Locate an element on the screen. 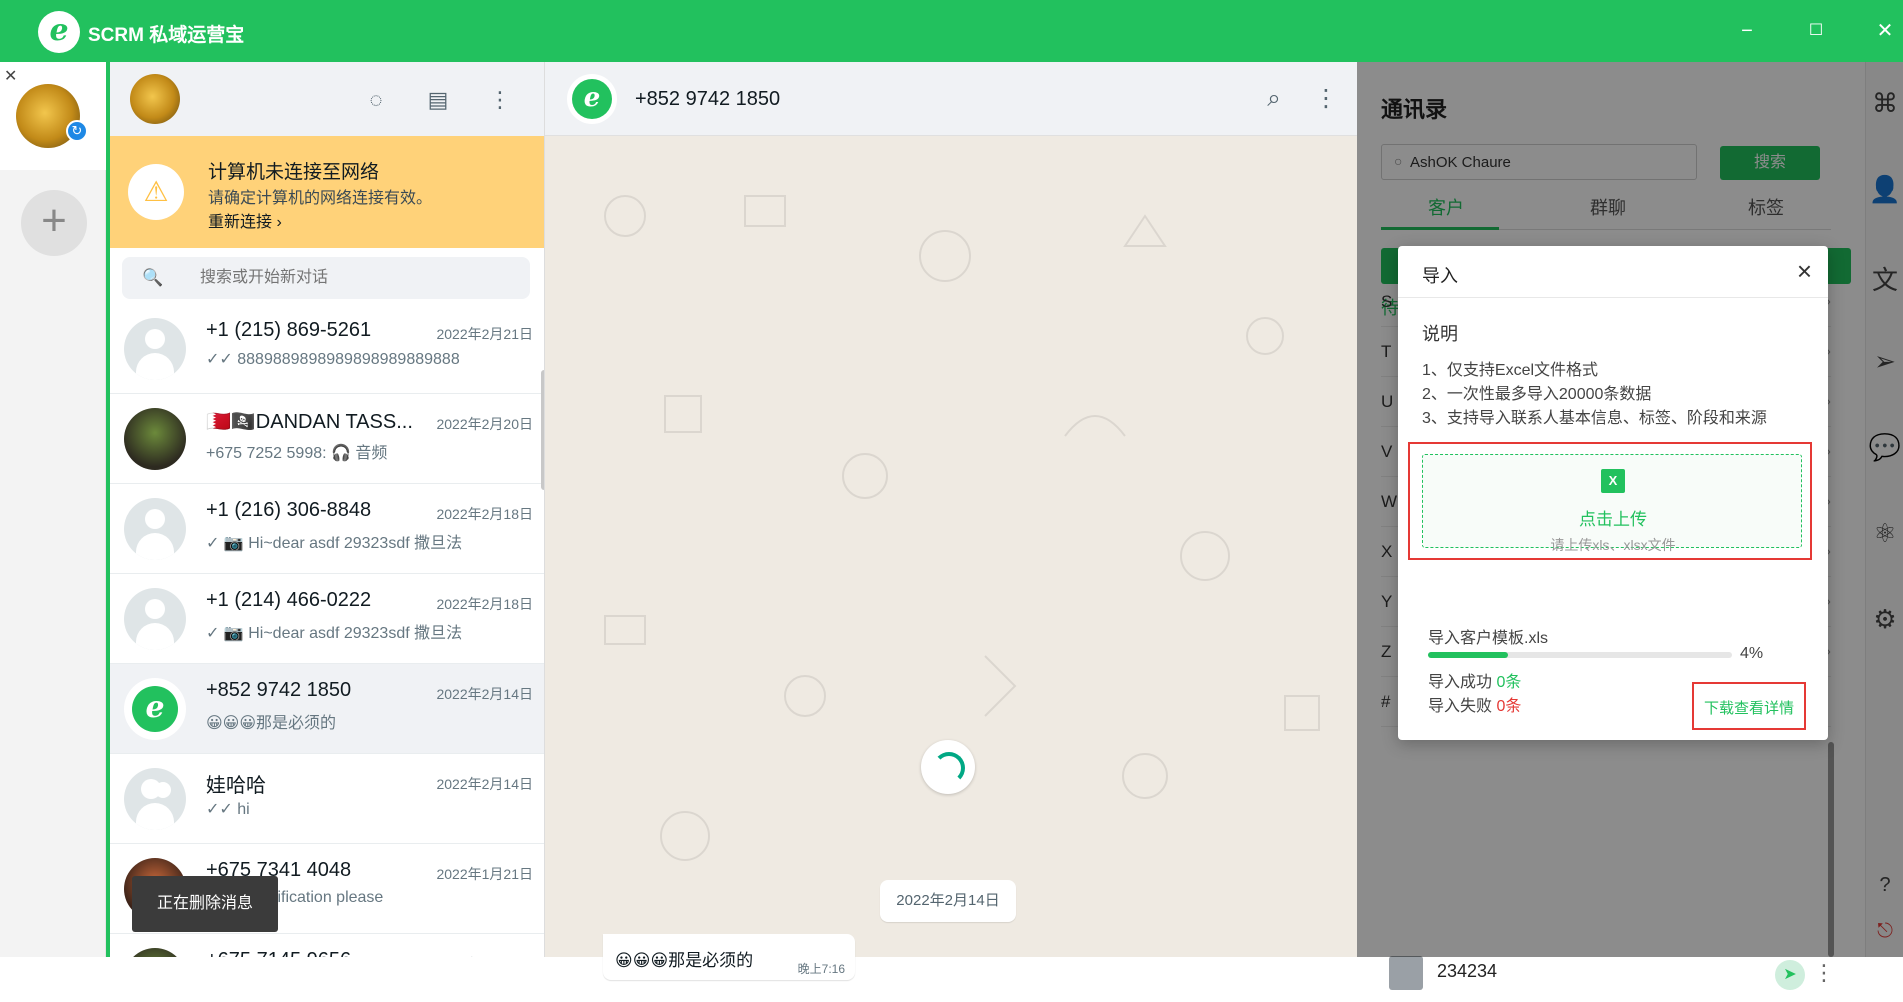 This screenshot has height=1002, width=1903. add-account-button: + is located at coordinates (54, 223).